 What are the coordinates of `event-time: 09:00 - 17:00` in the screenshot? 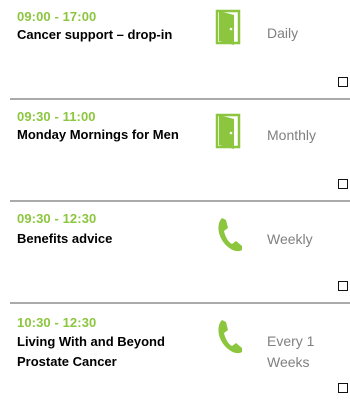 It's located at (57, 16).